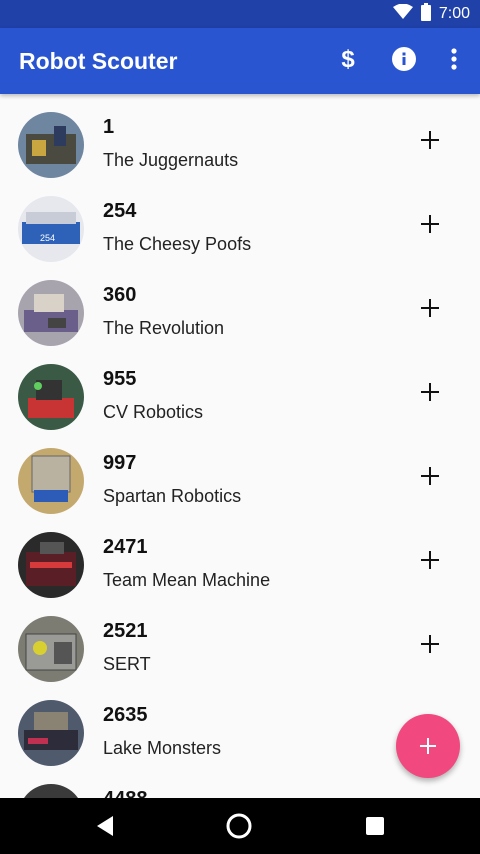 The width and height of the screenshot is (480, 854). Describe the element at coordinates (125, 793) in the screenshot. I see `team-number: 4488` at that location.